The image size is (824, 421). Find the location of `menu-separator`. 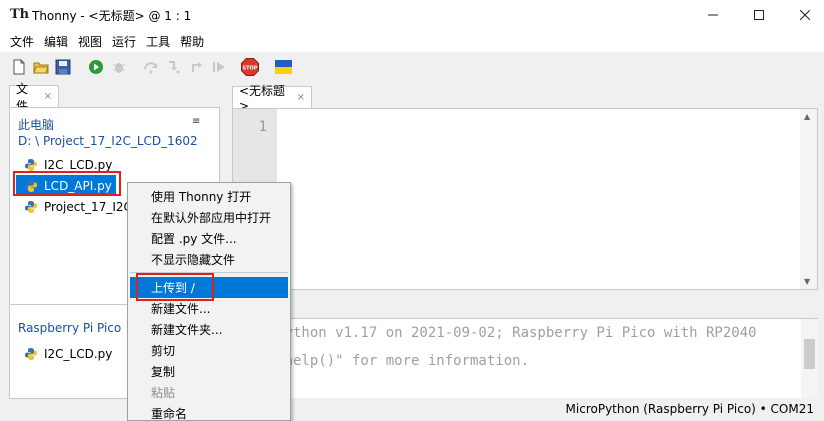

menu-separator is located at coordinates (209, 272).